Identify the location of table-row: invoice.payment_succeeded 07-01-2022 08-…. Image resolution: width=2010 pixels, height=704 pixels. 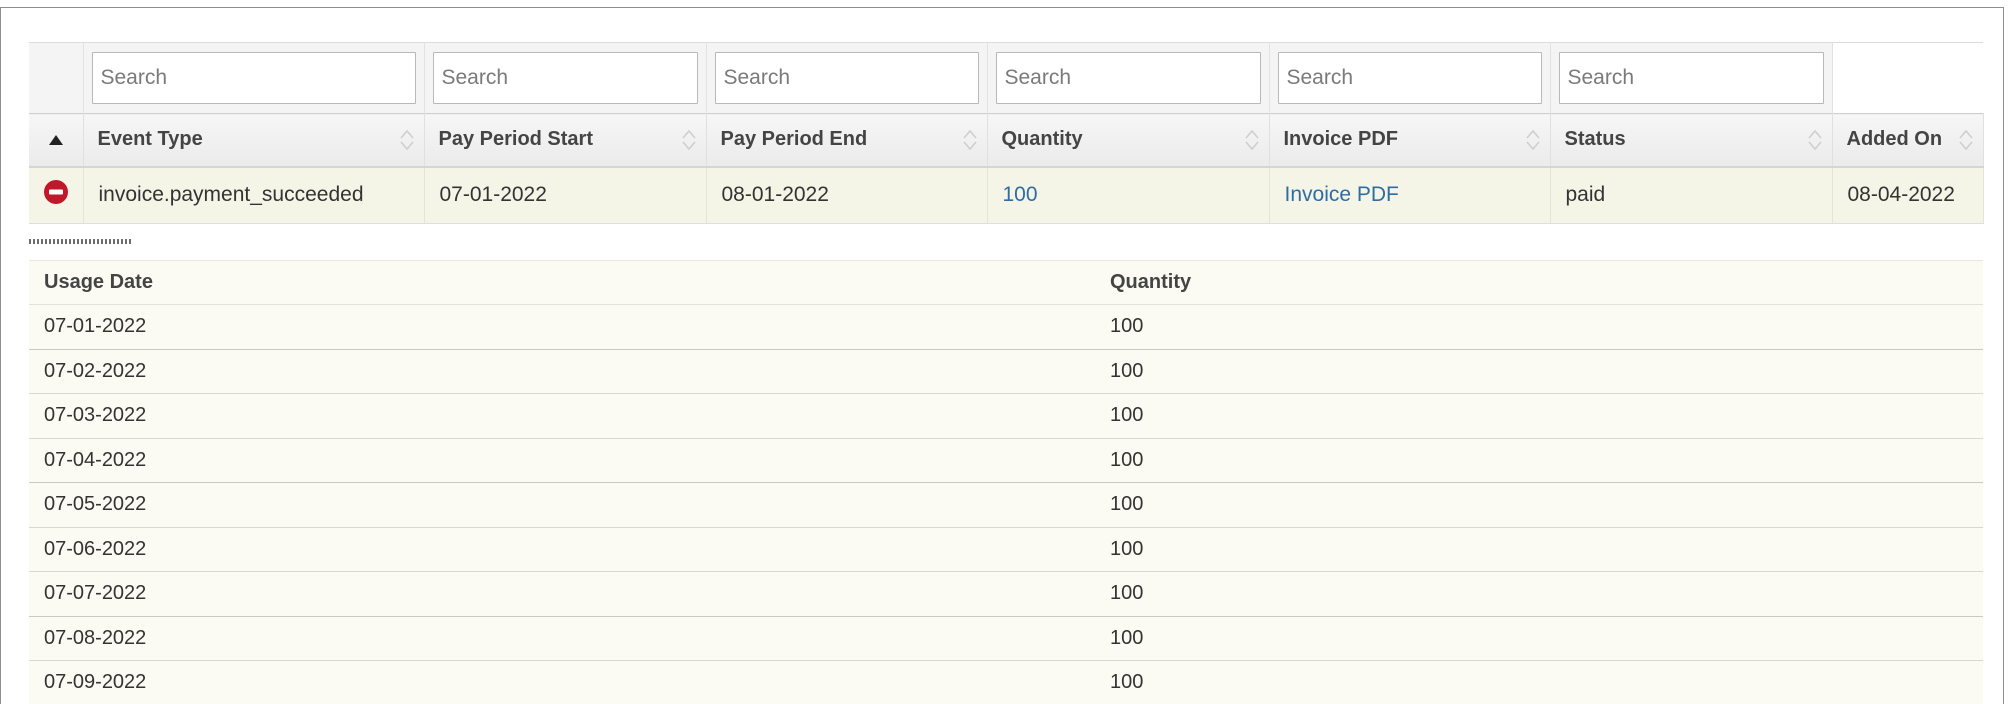
(1006, 195).